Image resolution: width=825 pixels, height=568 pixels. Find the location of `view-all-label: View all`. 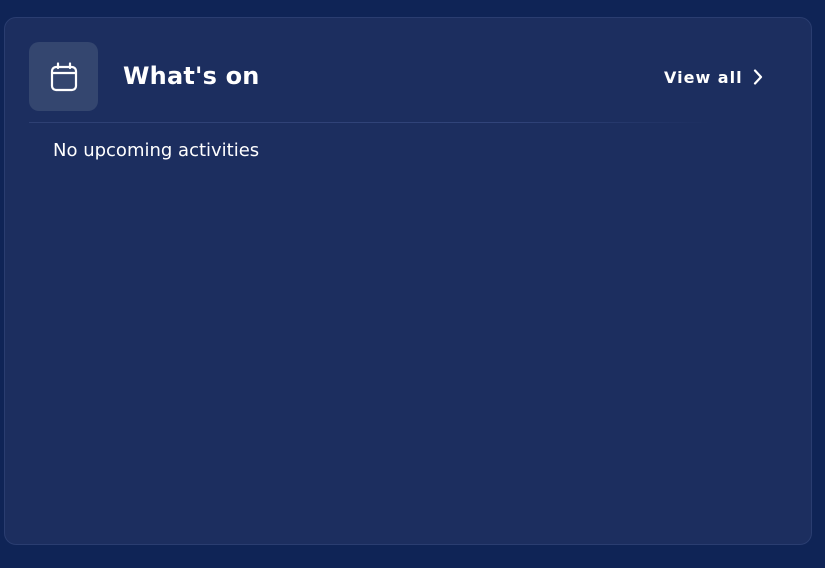

view-all-label: View all is located at coordinates (703, 77).